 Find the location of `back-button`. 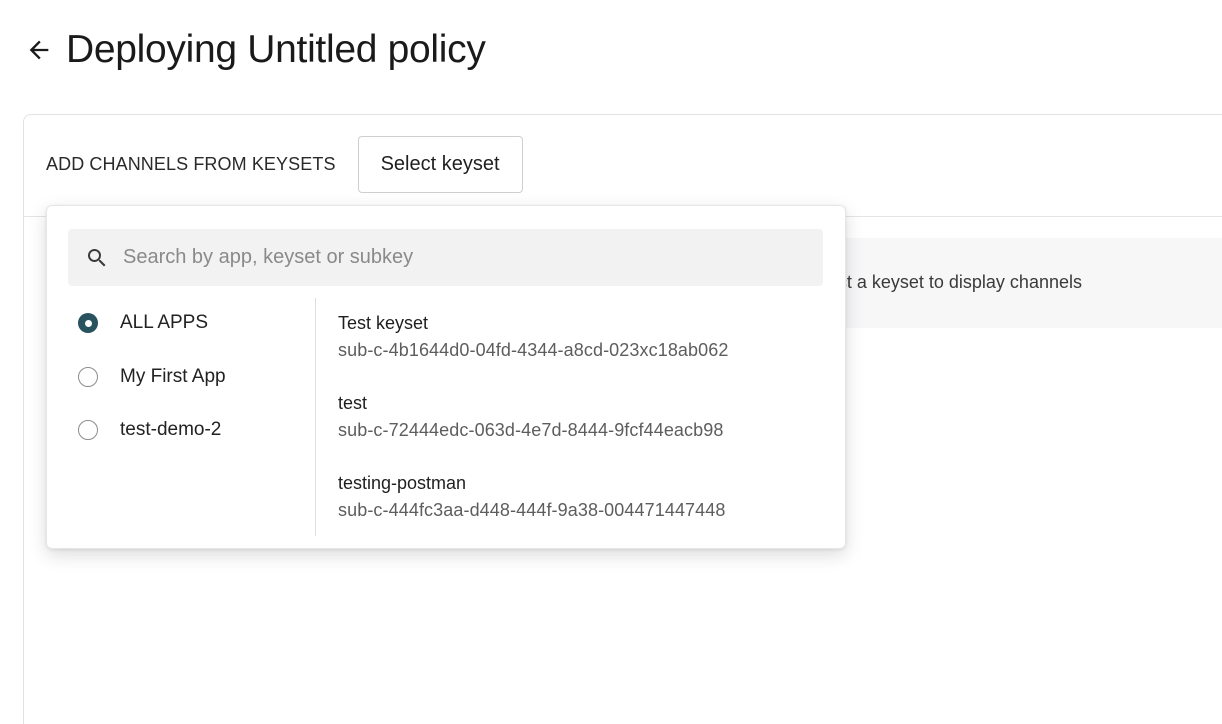

back-button is located at coordinates (39, 50).